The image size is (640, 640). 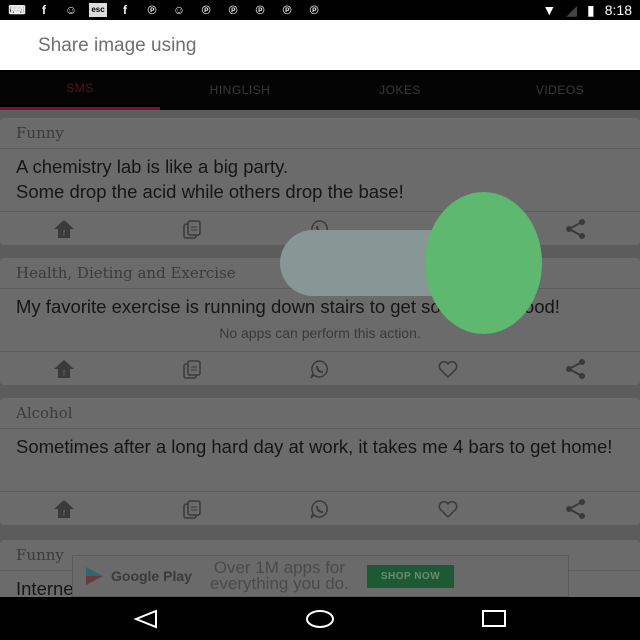 I want to click on ad-brand: Google Play, so click(x=151, y=576).